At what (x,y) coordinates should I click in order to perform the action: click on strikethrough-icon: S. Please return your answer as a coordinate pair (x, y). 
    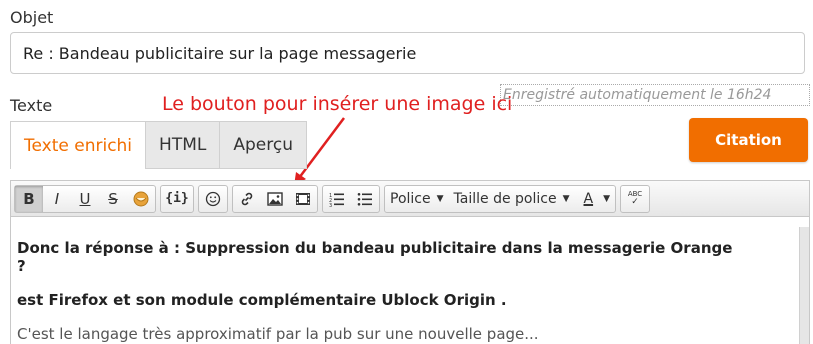
    Looking at the image, I should click on (113, 198).